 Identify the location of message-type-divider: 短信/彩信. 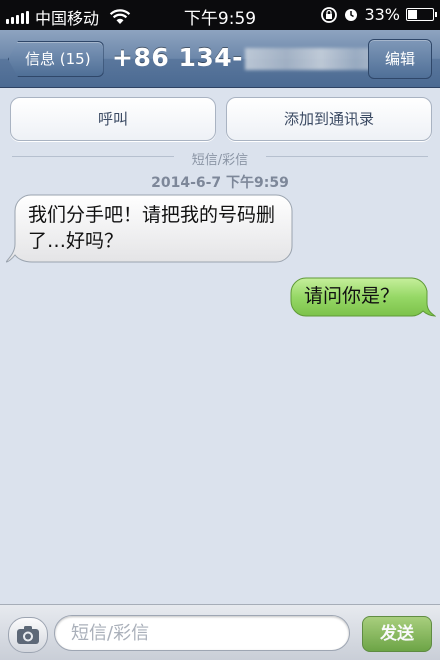
(220, 158).